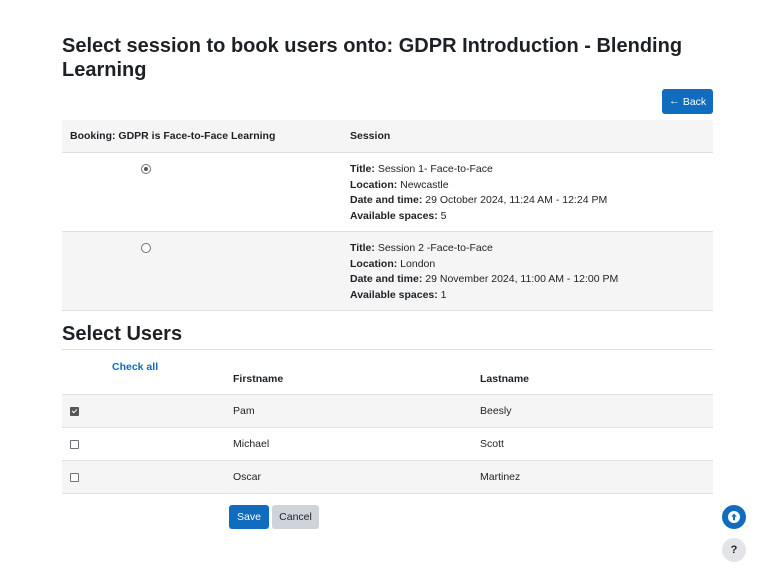  What do you see at coordinates (173, 136) in the screenshot?
I see `booking-column-header: Booking: GDPR is Face-to-Face Learning` at bounding box center [173, 136].